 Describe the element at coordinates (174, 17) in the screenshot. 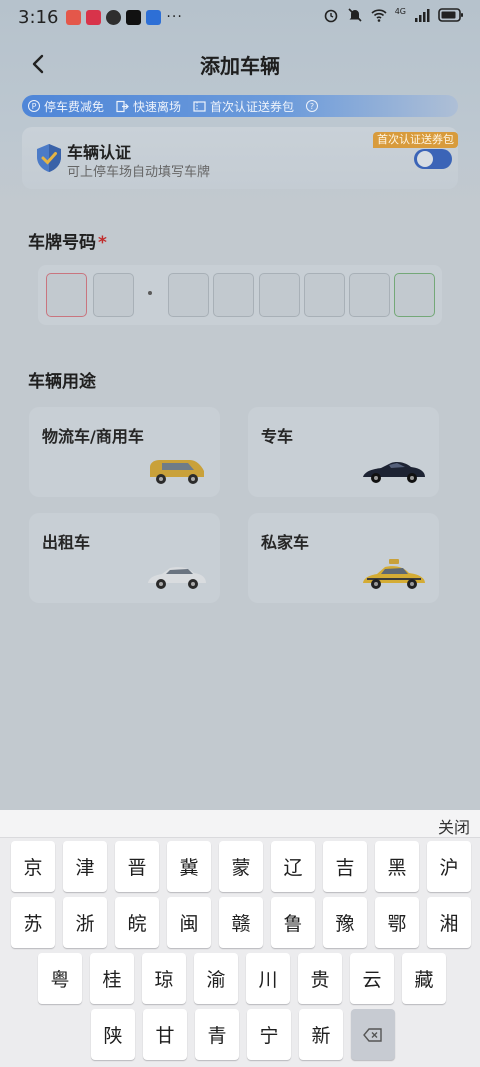

I see `more-notifications-icon: ···` at that location.